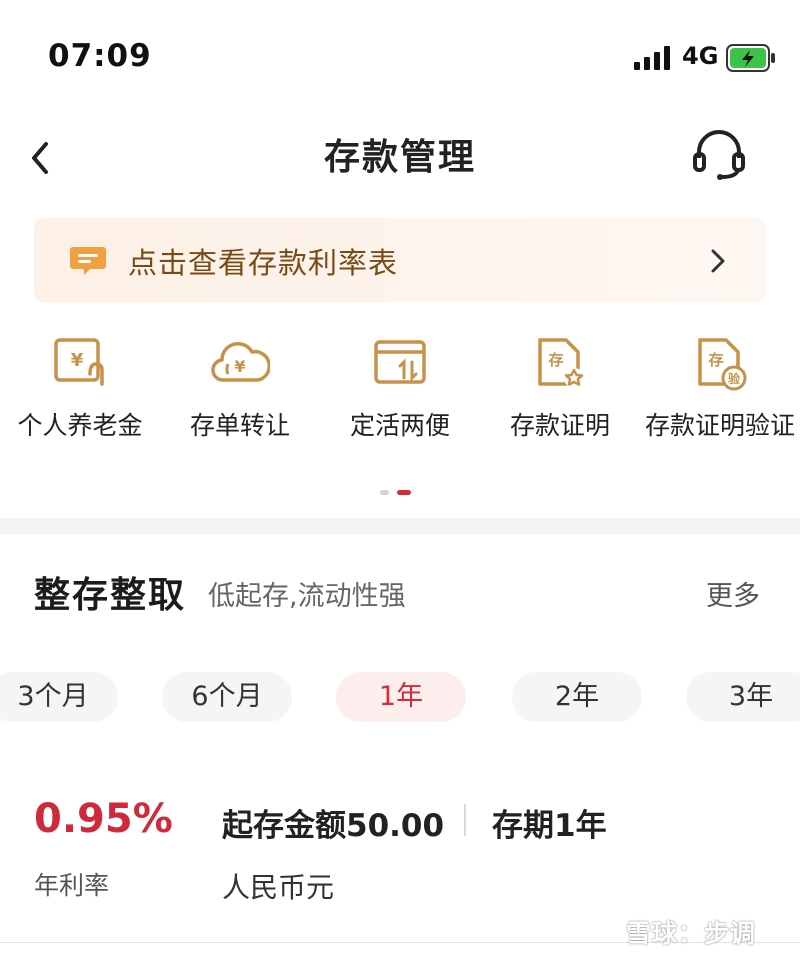 This screenshot has width=800, height=957. Describe the element at coordinates (733, 593) in the screenshot. I see `more-link: 更多` at that location.